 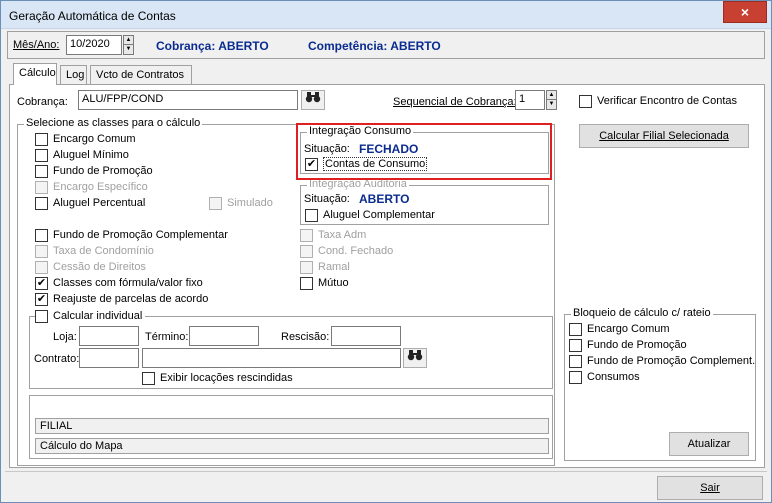 I want to click on class-label: Aluguel Mínimo, so click(x=91, y=155).